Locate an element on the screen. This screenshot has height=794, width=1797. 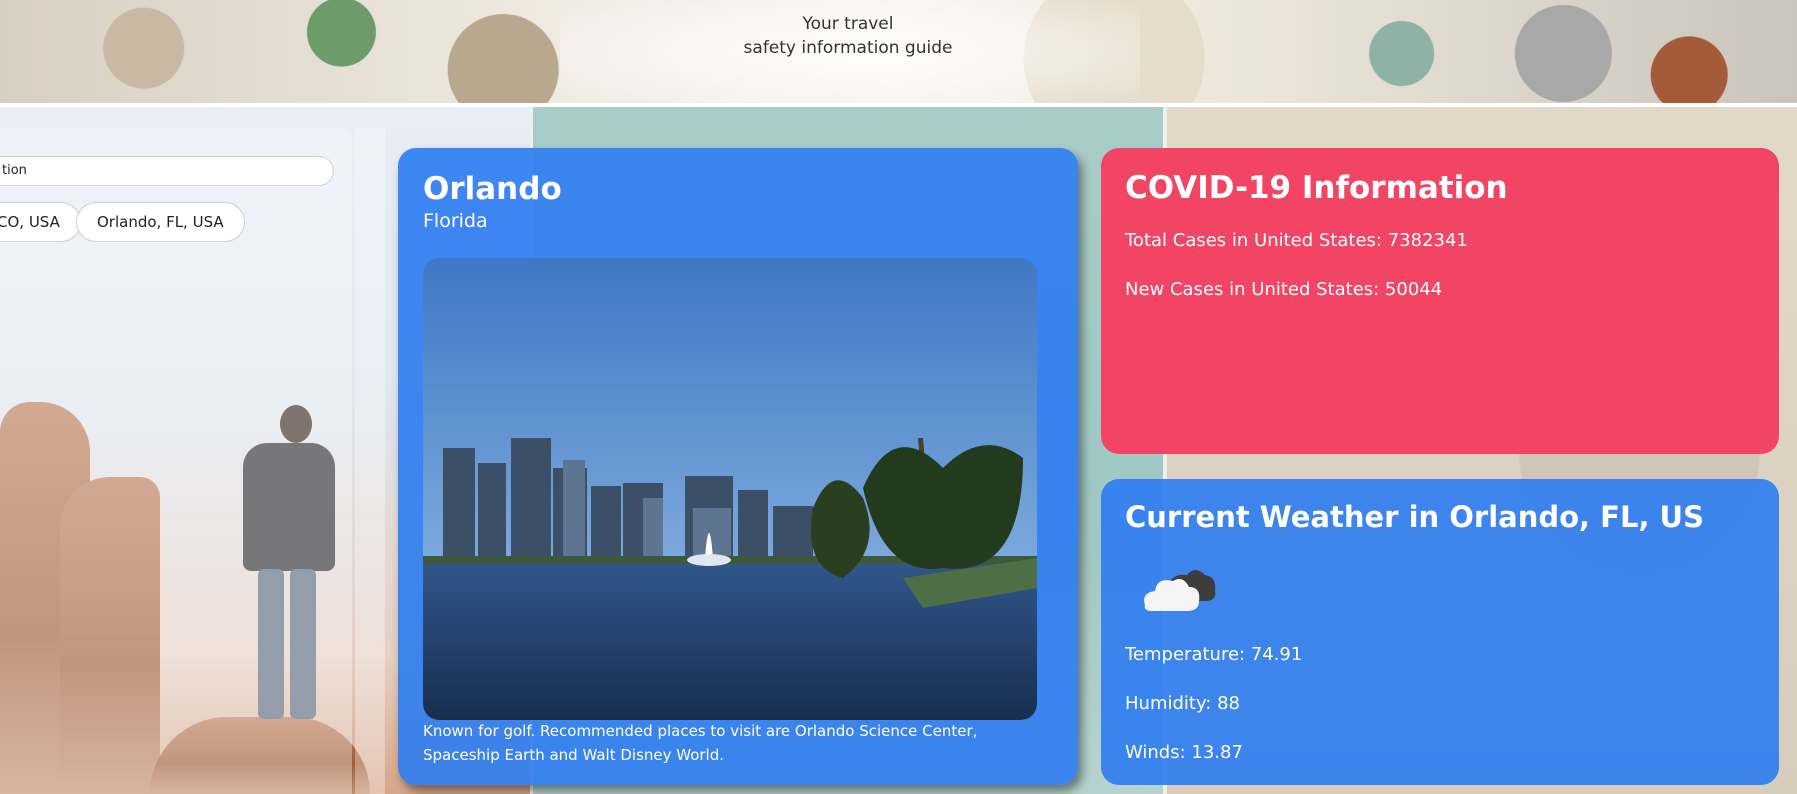
covid-title: COVID-19 Information is located at coordinates (1316, 188).